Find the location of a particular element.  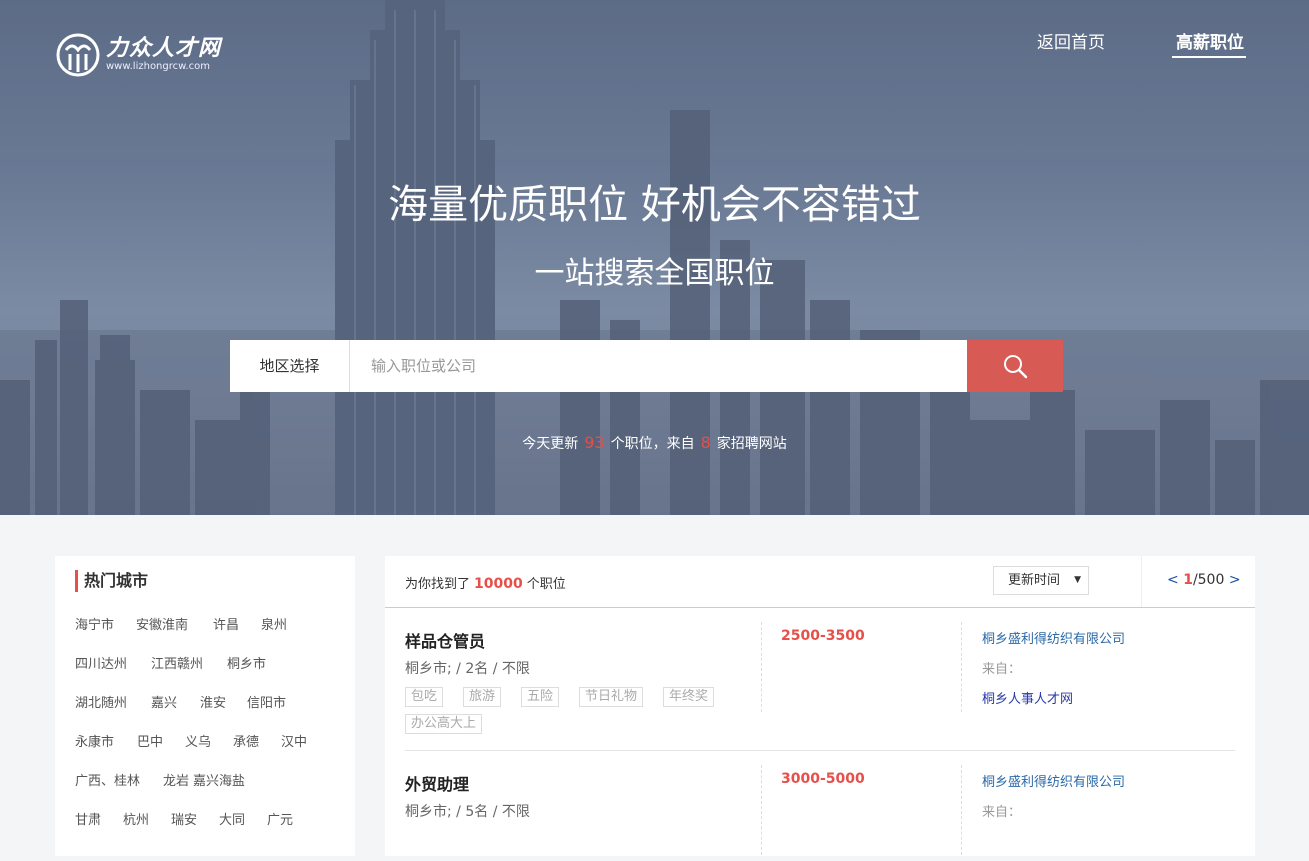

results-count: 为你找到了 10000 个职位 is located at coordinates (485, 584).